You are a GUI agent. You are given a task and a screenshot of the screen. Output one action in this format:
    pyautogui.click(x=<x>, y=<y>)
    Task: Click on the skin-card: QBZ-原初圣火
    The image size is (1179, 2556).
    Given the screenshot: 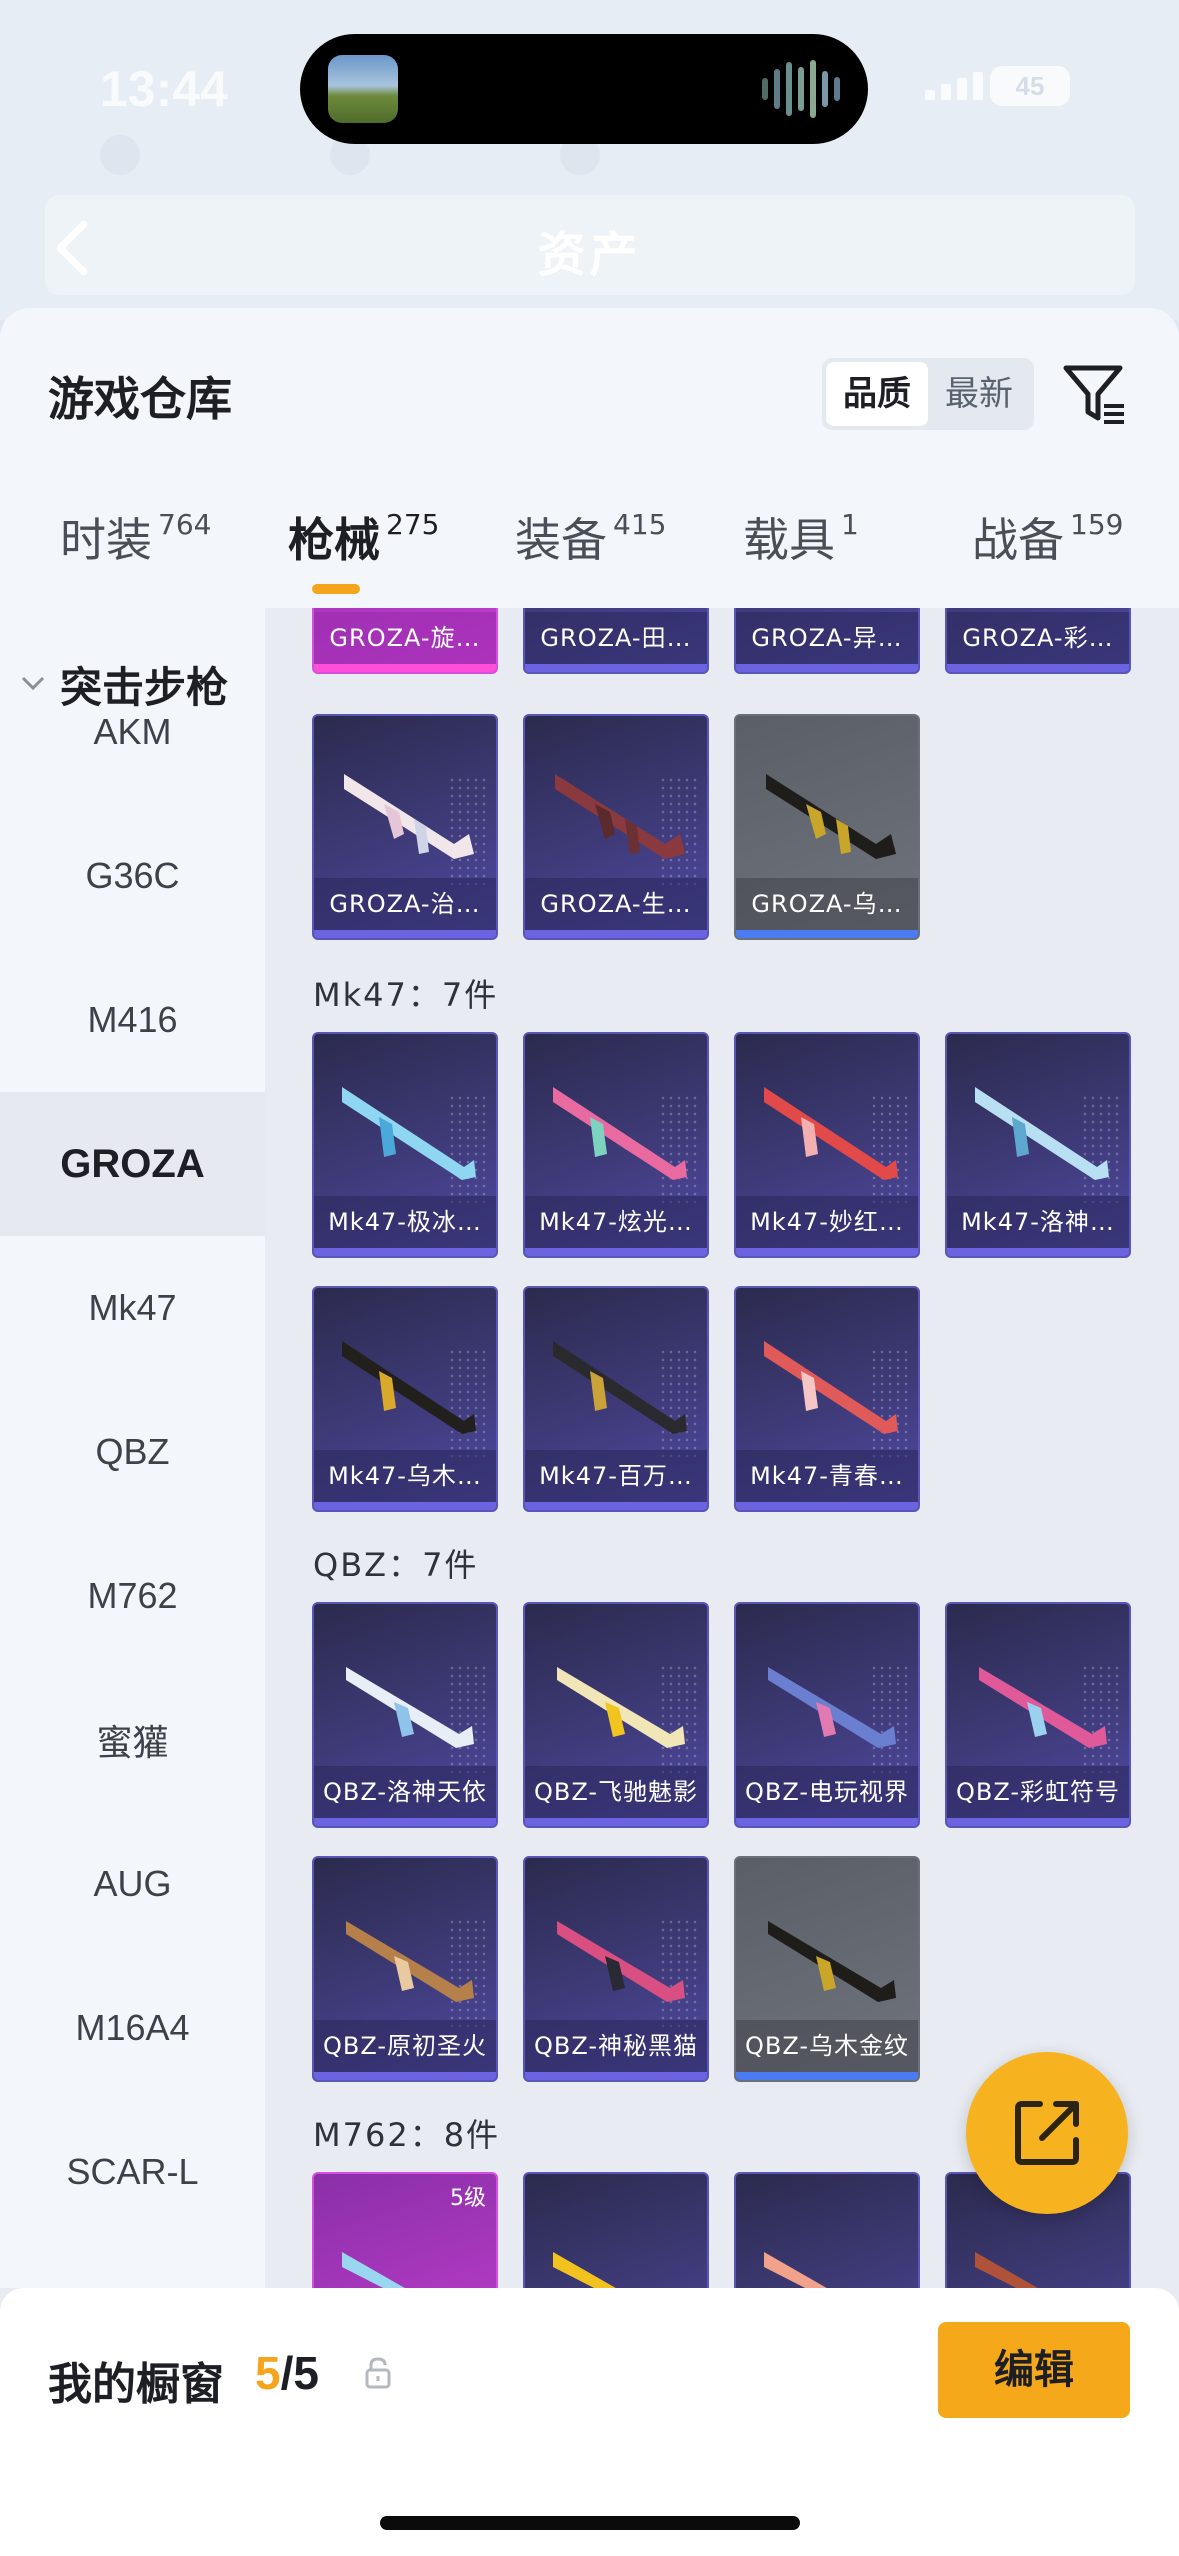 What is the action you would take?
    pyautogui.click(x=405, y=1969)
    